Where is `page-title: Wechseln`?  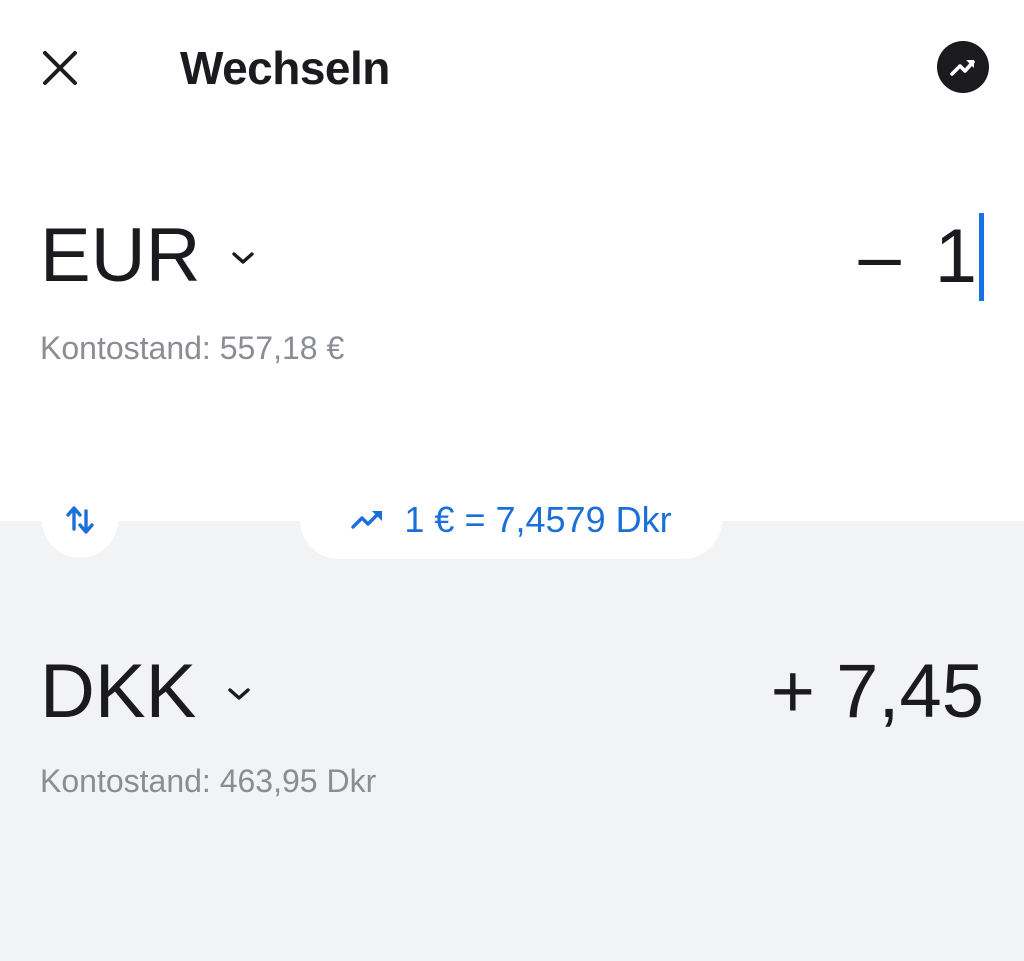
page-title: Wechseln is located at coordinates (285, 68).